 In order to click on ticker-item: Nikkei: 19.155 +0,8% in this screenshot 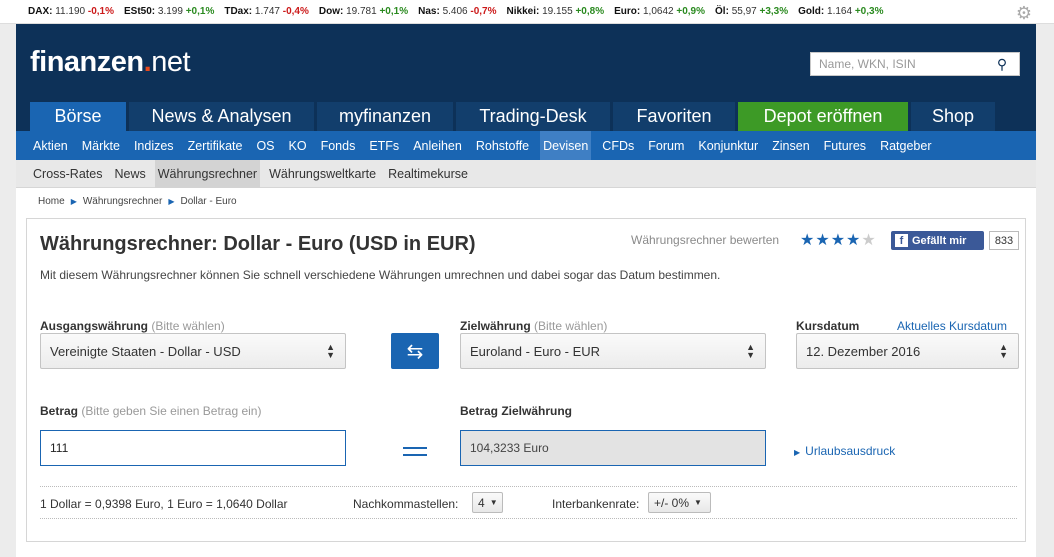, I will do `click(556, 11)`.